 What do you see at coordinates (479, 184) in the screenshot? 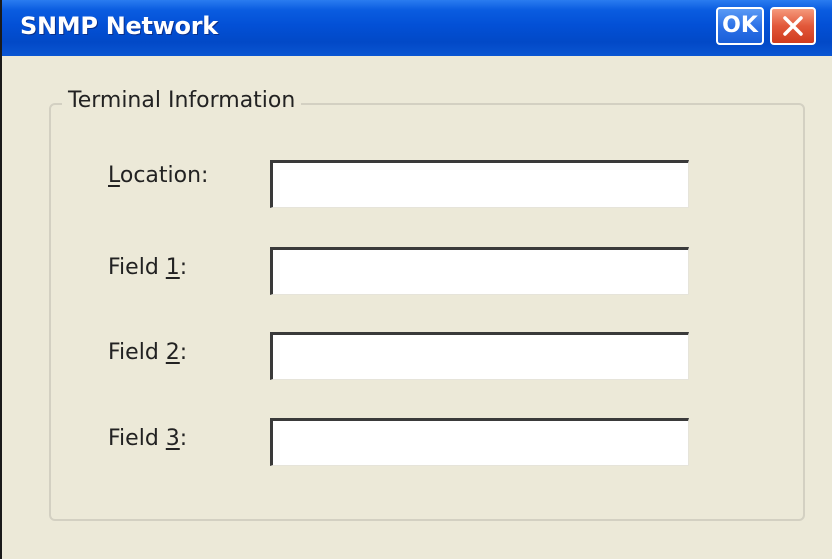
I see `location-input` at bounding box center [479, 184].